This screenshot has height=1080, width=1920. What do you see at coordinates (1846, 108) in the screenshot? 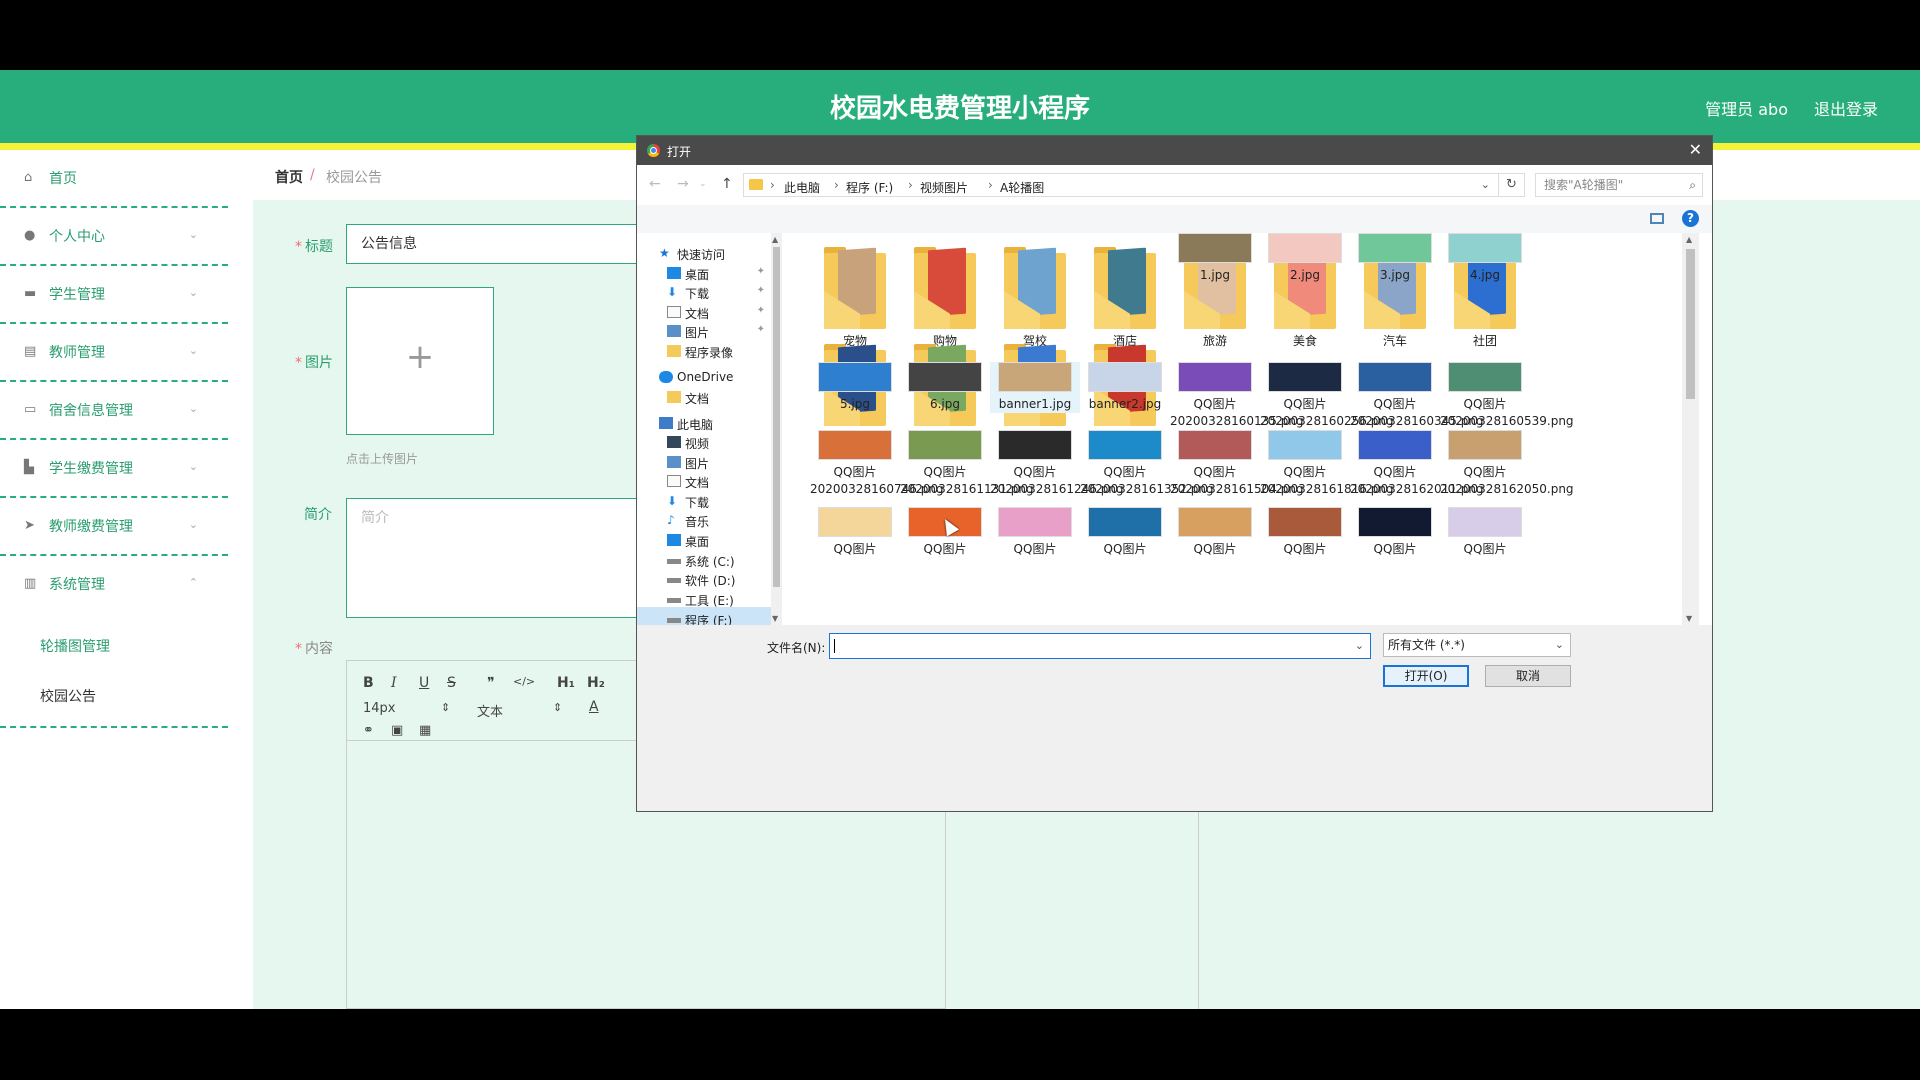
I see `logout-link: 退出登录` at bounding box center [1846, 108].